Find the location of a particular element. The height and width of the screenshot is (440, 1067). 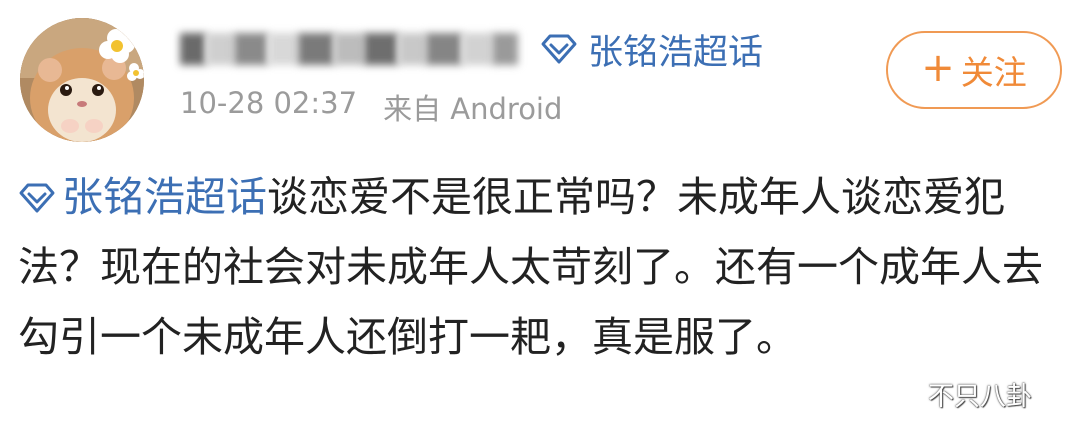

plus-icon: + is located at coordinates (938, 68).